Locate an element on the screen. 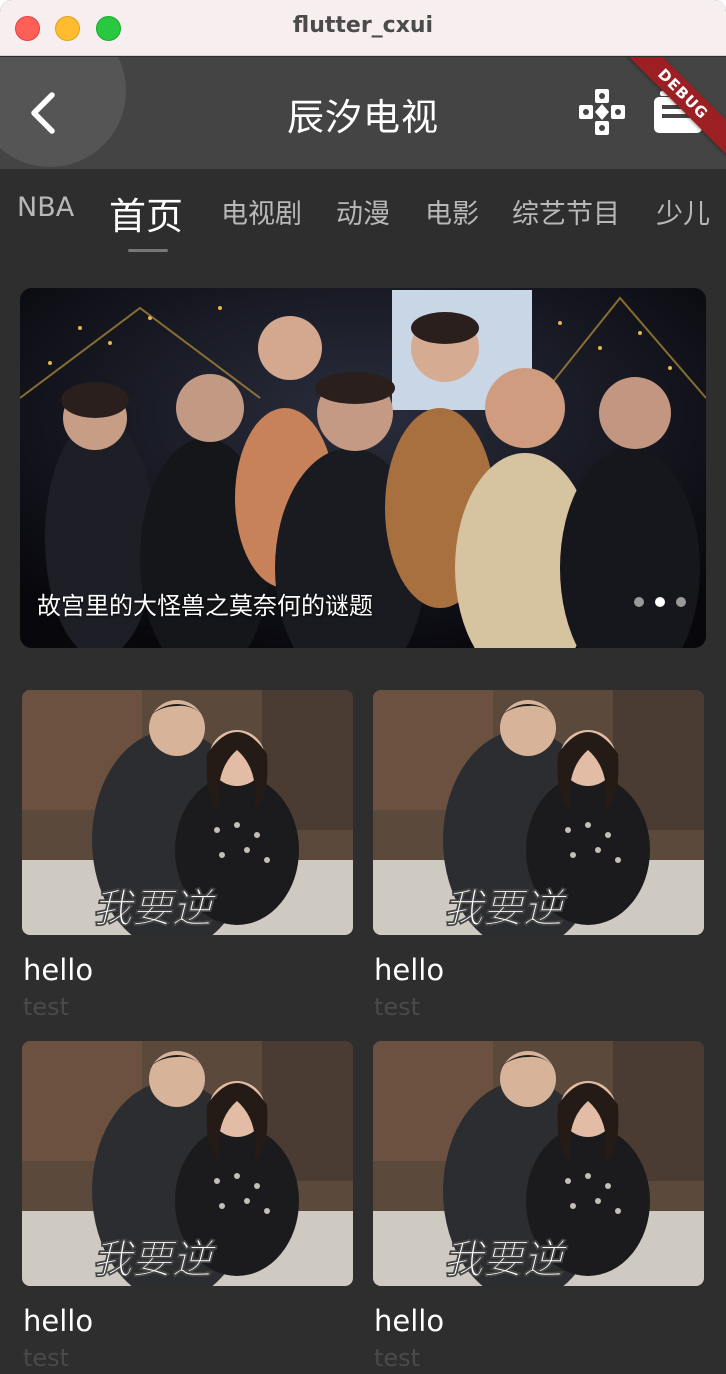 Image resolution: width=726 pixels, height=1374 pixels. active-tab-indicator is located at coordinates (148, 250).